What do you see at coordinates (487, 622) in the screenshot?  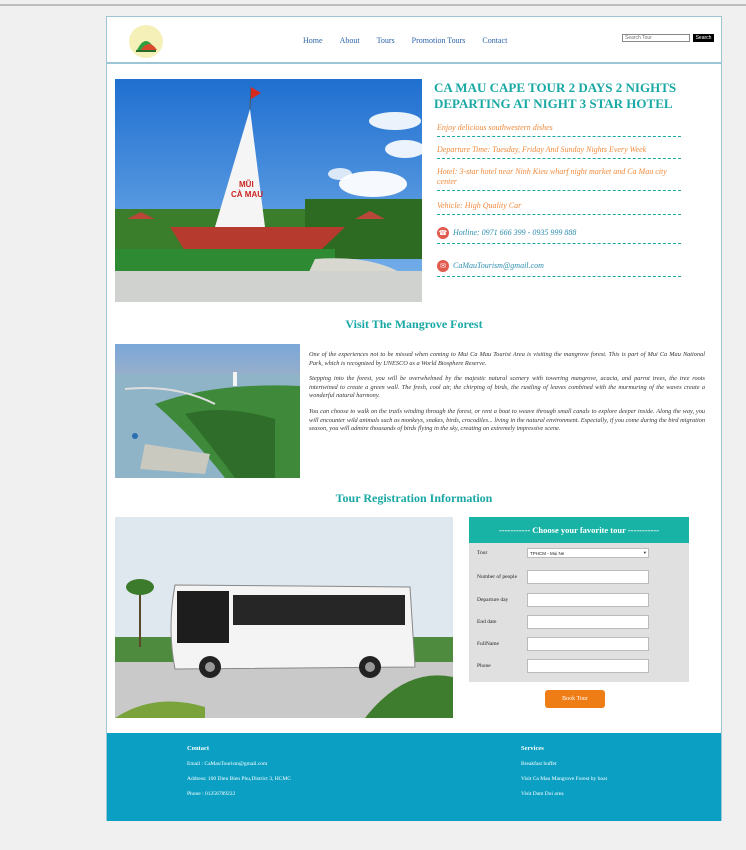 I see `end-date-label: End date` at bounding box center [487, 622].